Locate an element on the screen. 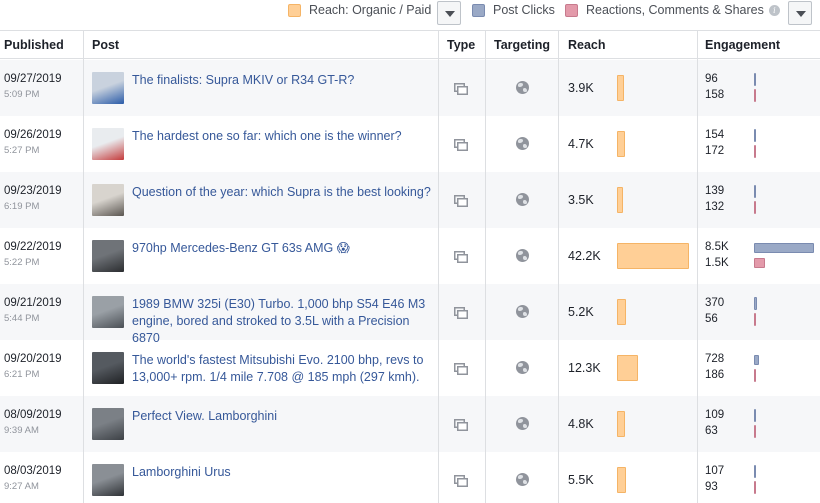 The image size is (820, 503). published-time: 5:09 PM is located at coordinates (22, 94).